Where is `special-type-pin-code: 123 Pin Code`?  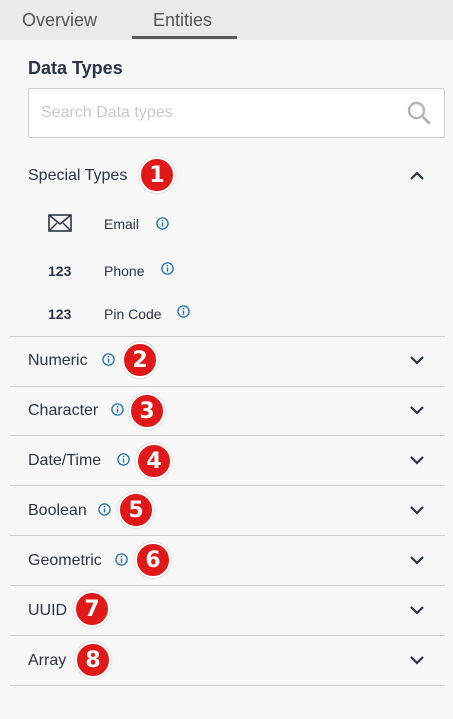 special-type-pin-code: 123 Pin Code is located at coordinates (148, 315).